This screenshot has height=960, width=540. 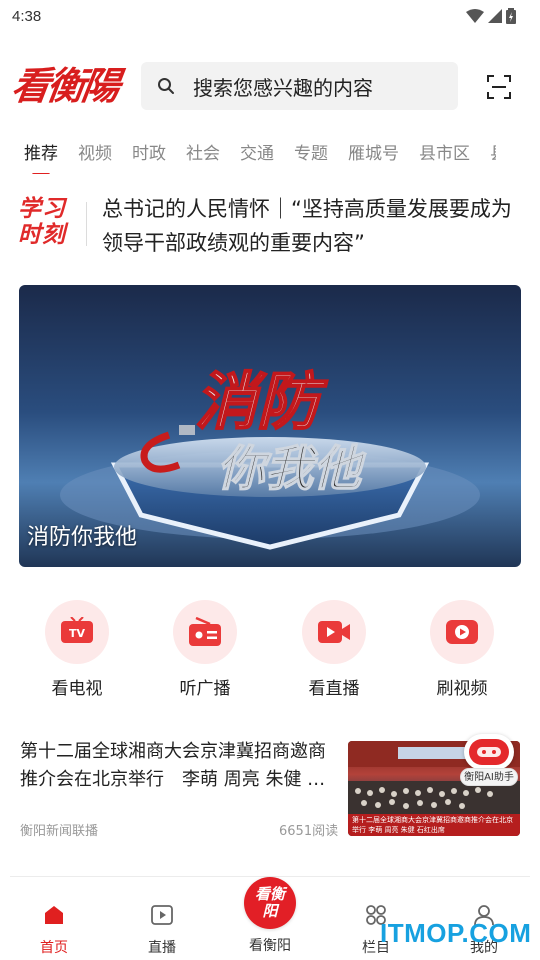 What do you see at coordinates (462, 689) in the screenshot?
I see `quick-short-video-label: 刷视频` at bounding box center [462, 689].